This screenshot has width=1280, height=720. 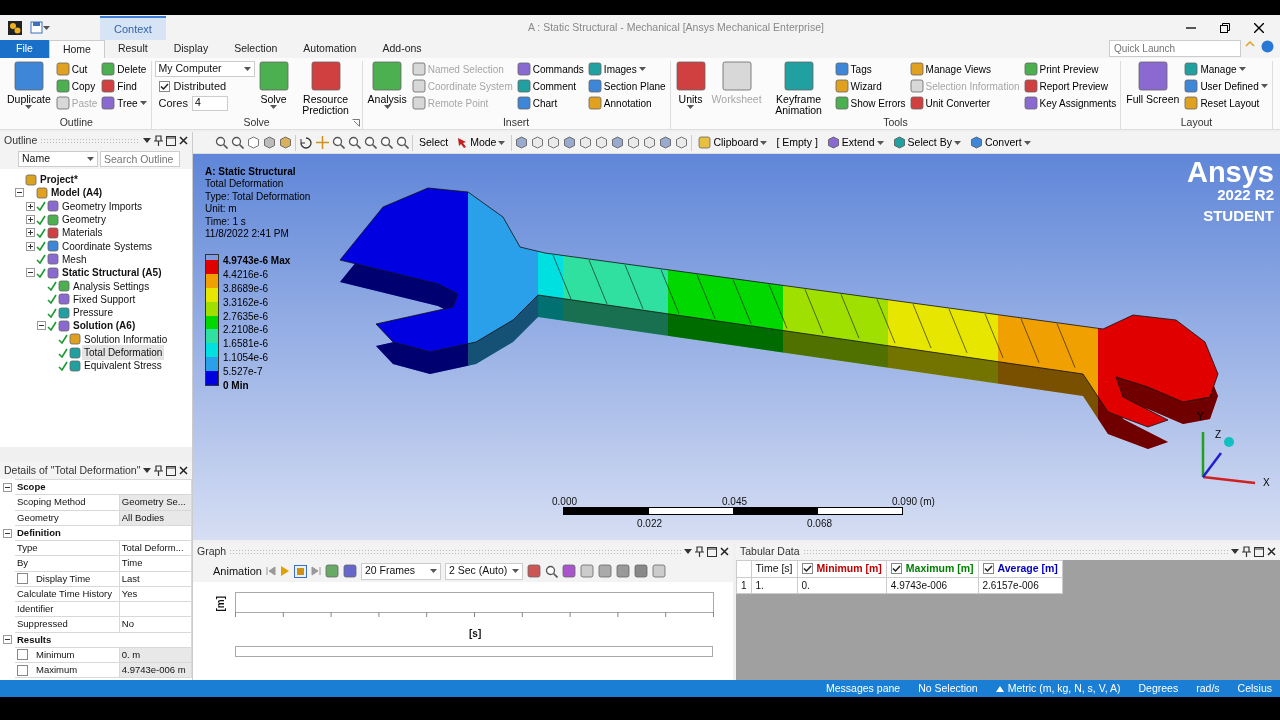 I want to click on ribbon-large-button: Keyframe Animation, so click(x=798, y=88).